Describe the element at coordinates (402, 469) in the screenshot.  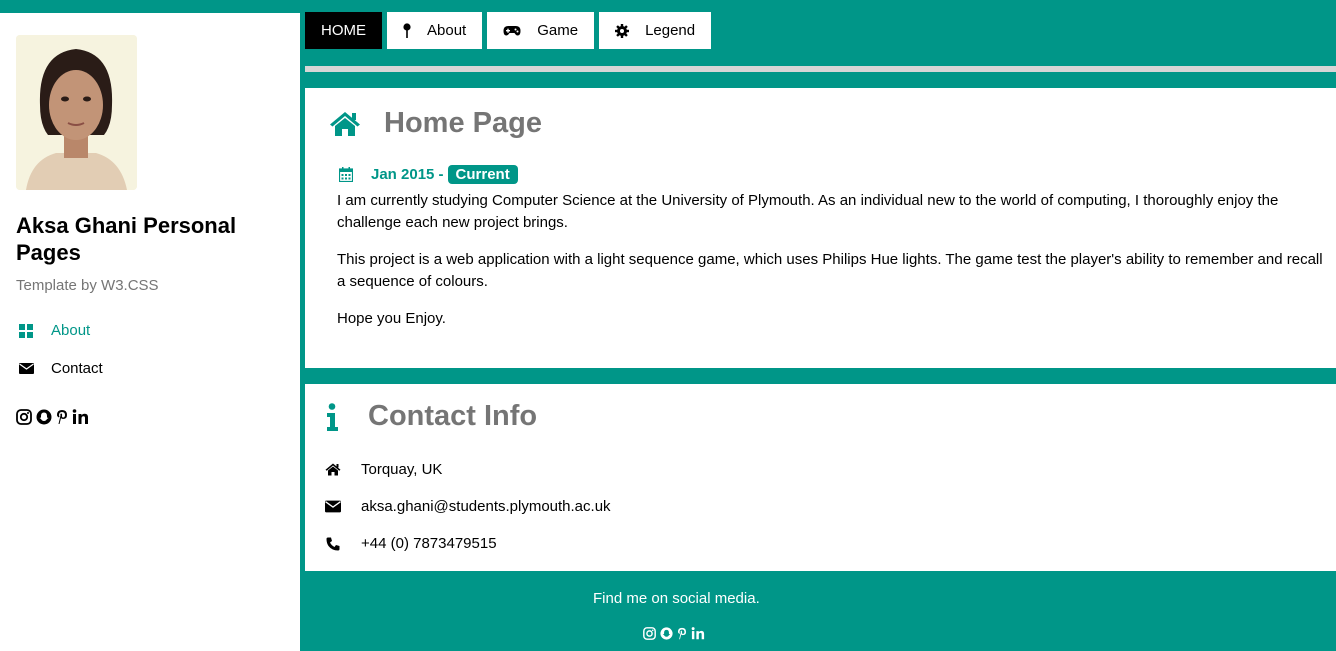
I see `location-text: Torquay, UK` at that location.